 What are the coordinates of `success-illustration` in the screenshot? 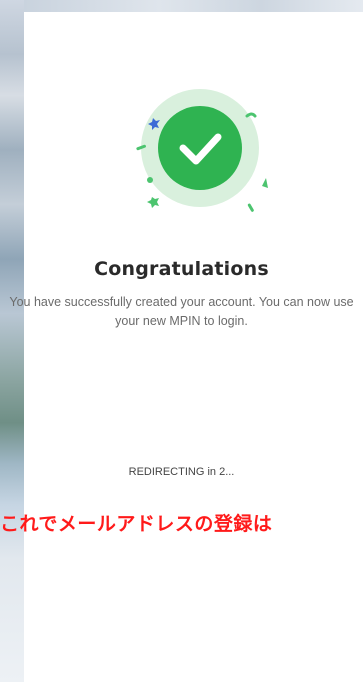 It's located at (202, 150).